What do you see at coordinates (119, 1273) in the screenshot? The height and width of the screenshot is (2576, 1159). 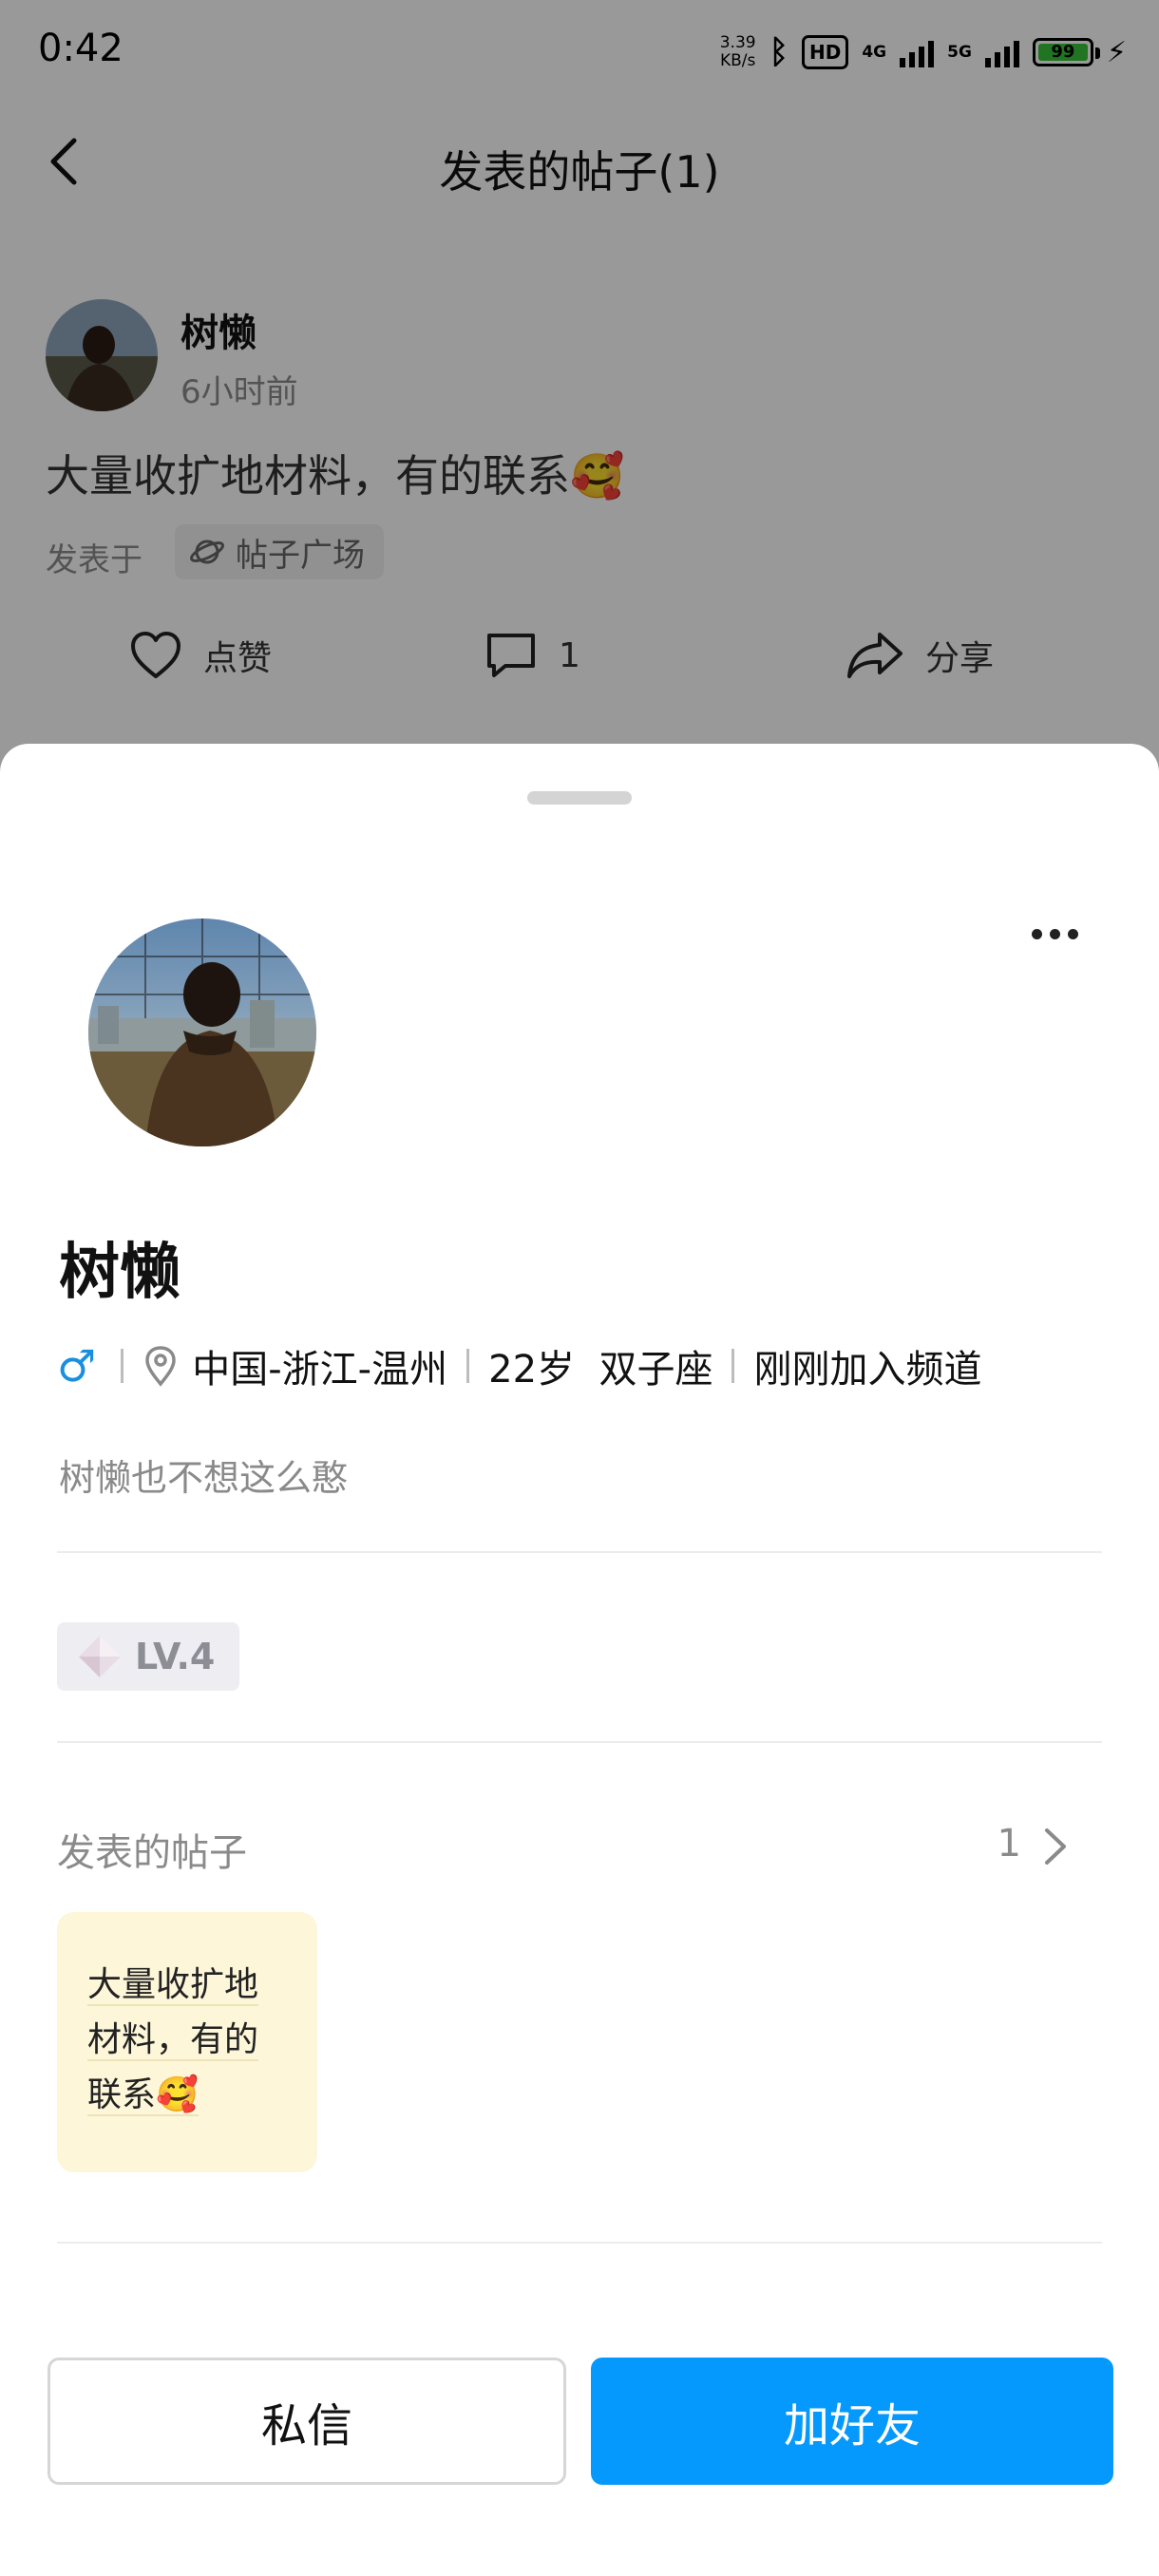 I see `profile-name: 树懒` at bounding box center [119, 1273].